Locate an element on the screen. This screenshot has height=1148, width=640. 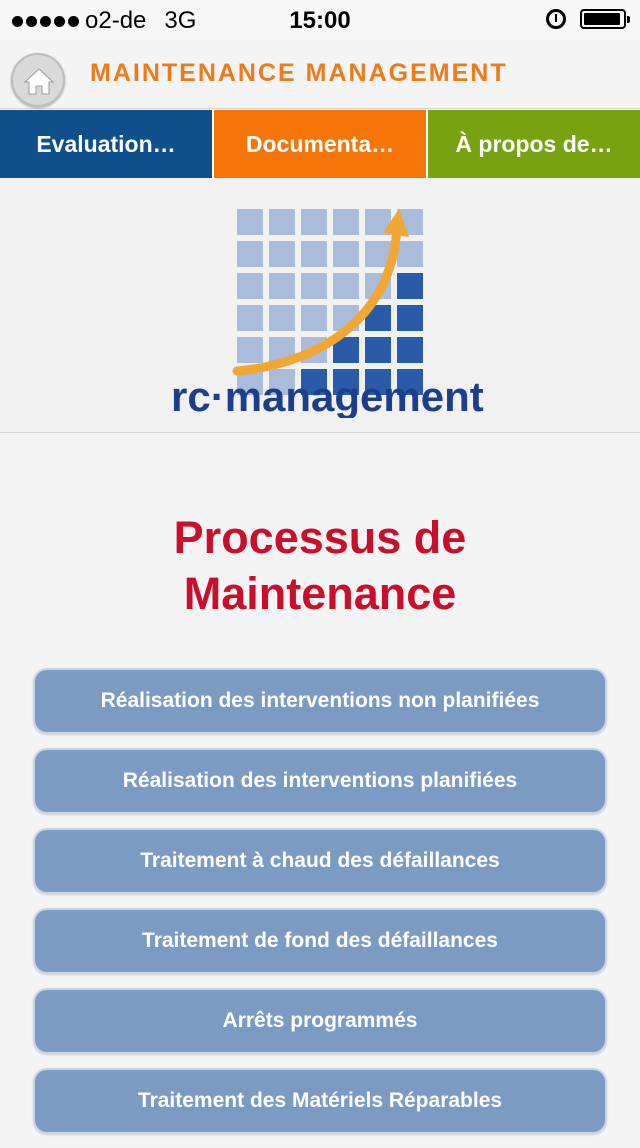
heading-line-1: Processus de is located at coordinates (320, 537).